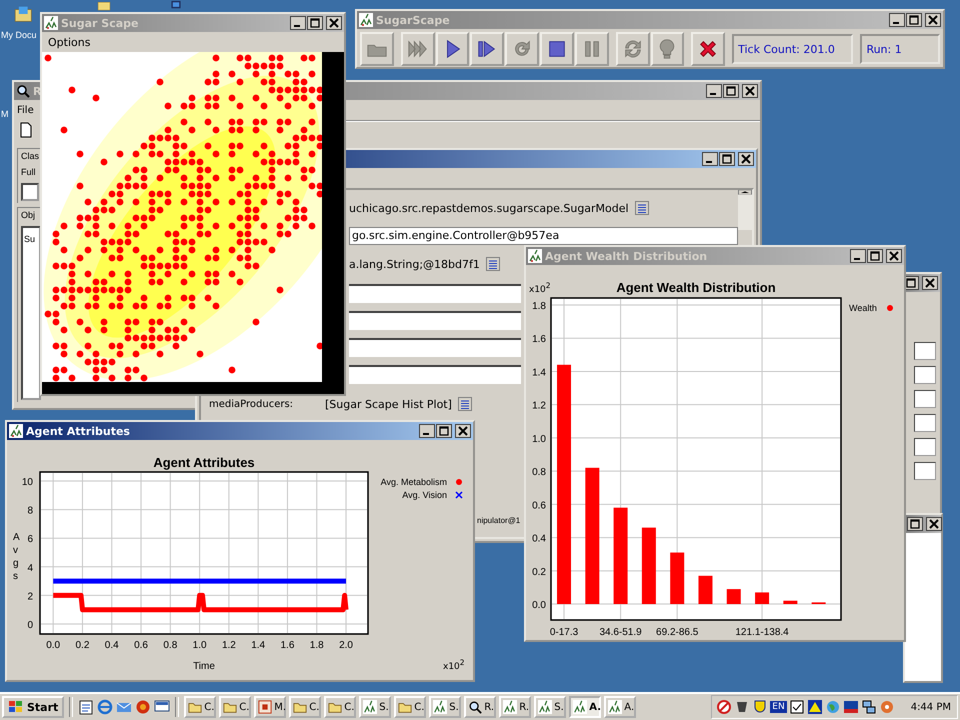 The width and height of the screenshot is (960, 720). What do you see at coordinates (814, 707) in the screenshot?
I see `warning-icon` at bounding box center [814, 707].